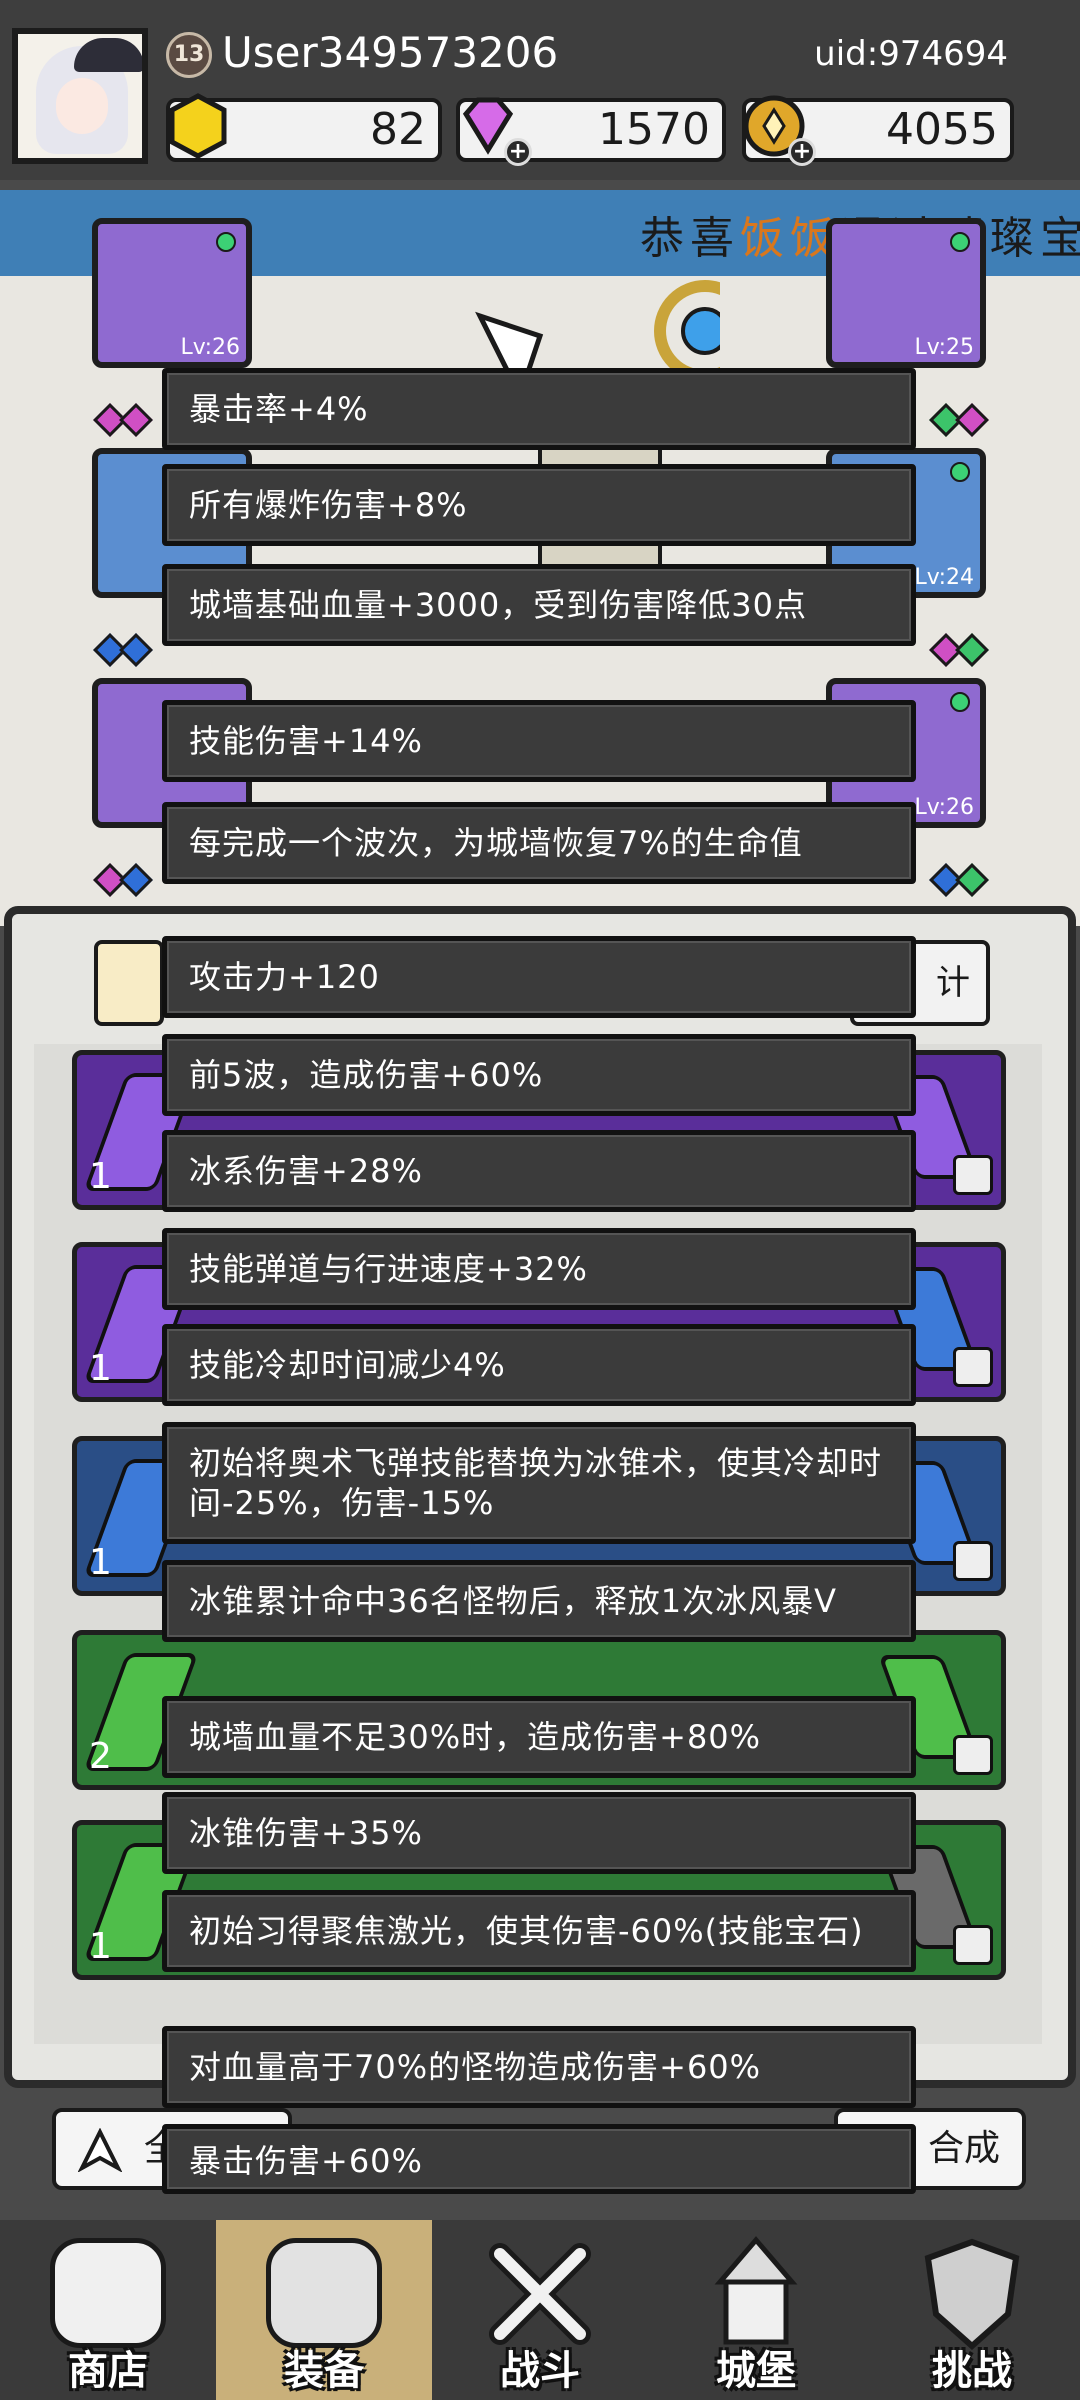  What do you see at coordinates (539, 1601) in the screenshot?
I see `attribute-tooltip: 冰锥累计命中36名怪物后，释放1次冰风暴V` at bounding box center [539, 1601].